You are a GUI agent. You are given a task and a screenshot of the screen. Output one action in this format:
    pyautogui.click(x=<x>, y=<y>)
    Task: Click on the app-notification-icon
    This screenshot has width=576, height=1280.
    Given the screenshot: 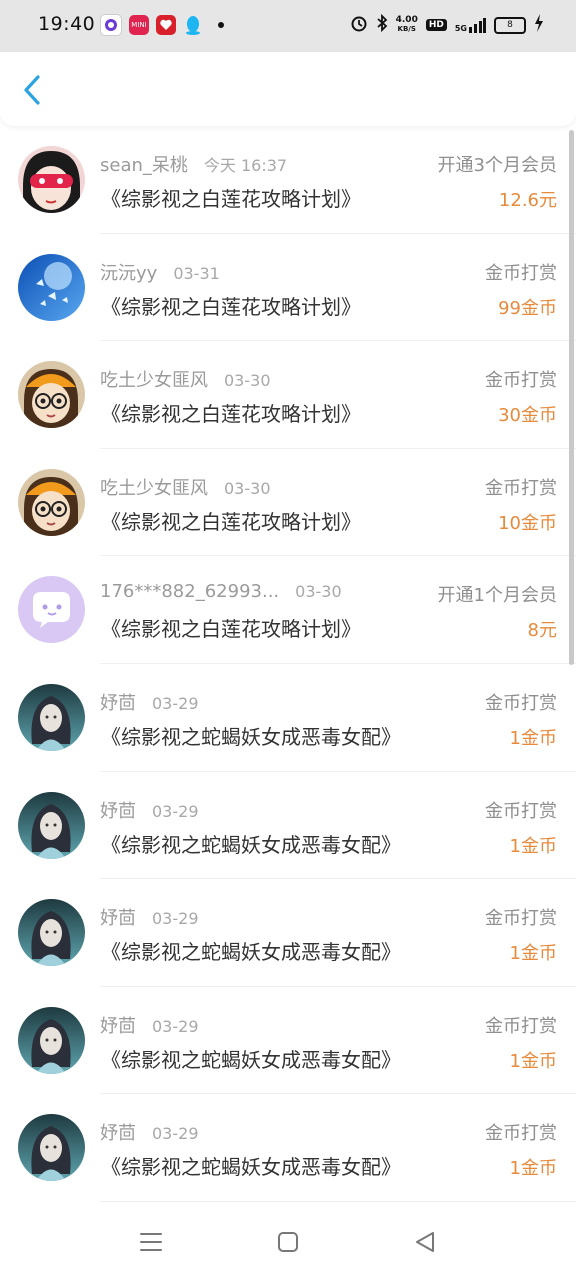 What is the action you would take?
    pyautogui.click(x=111, y=25)
    